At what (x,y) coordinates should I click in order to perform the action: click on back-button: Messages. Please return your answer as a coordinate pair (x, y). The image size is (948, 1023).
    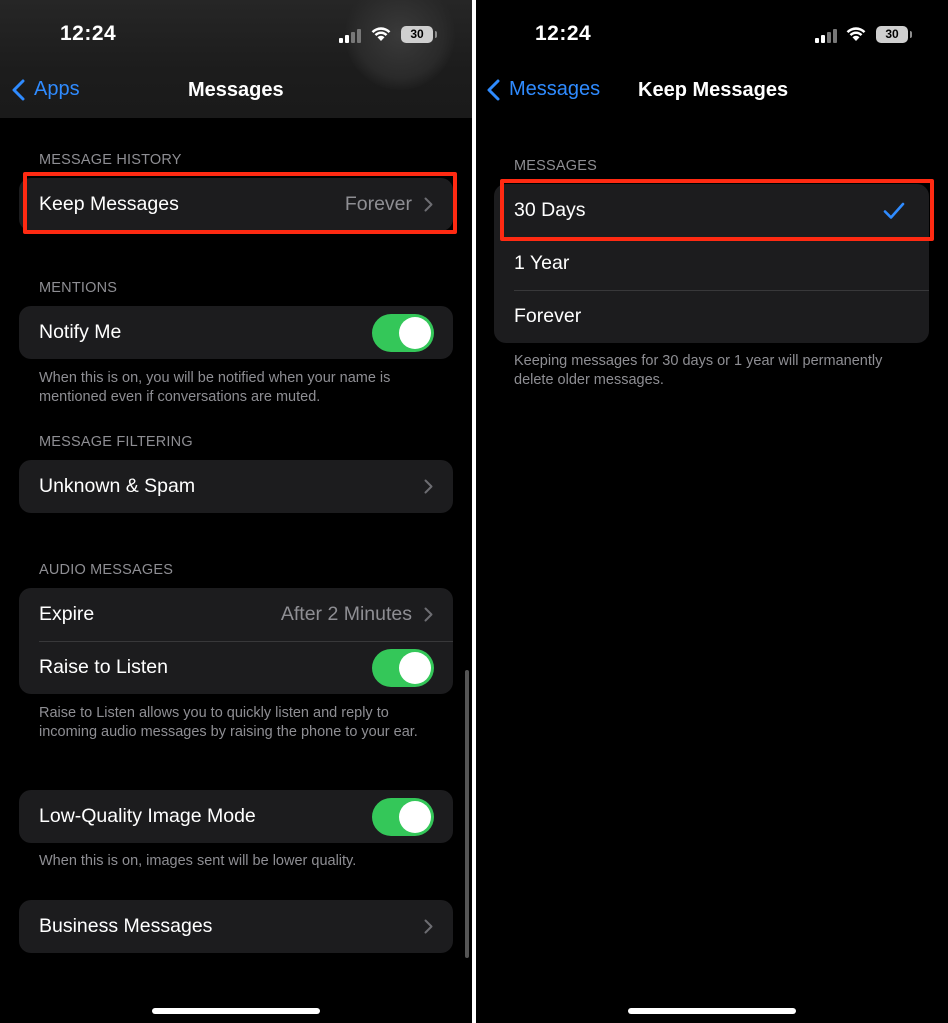
    Looking at the image, I should click on (543, 89).